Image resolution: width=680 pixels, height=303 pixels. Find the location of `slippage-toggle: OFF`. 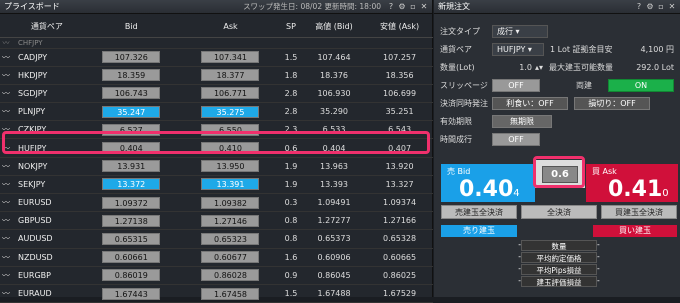

slippage-toggle: OFF is located at coordinates (516, 85).